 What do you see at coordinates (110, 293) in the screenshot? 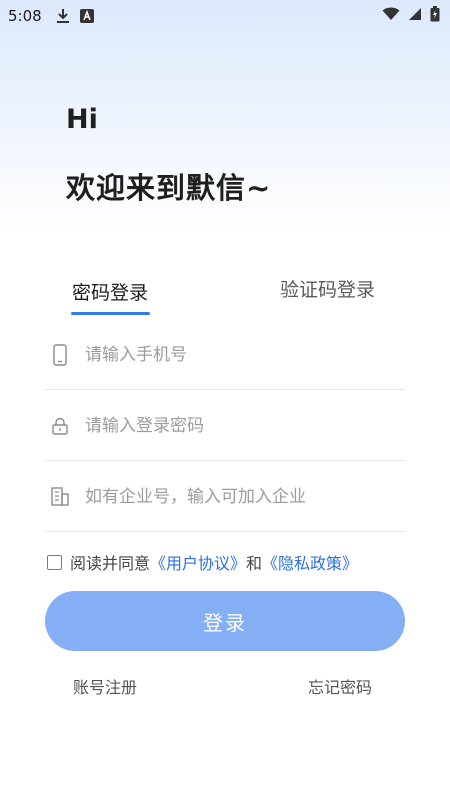
I see `tab-password-login-label: 密码登录` at bounding box center [110, 293].